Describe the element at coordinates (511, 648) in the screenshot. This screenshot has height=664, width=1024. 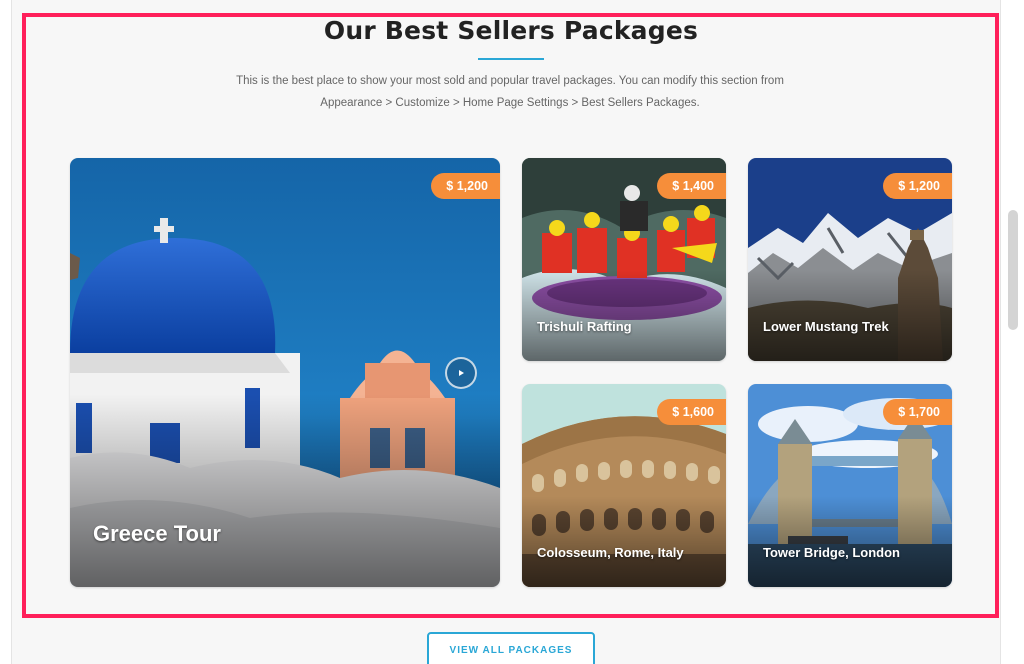
I see `view-all-packages-button: VIEW ALL PACKAGES` at that location.